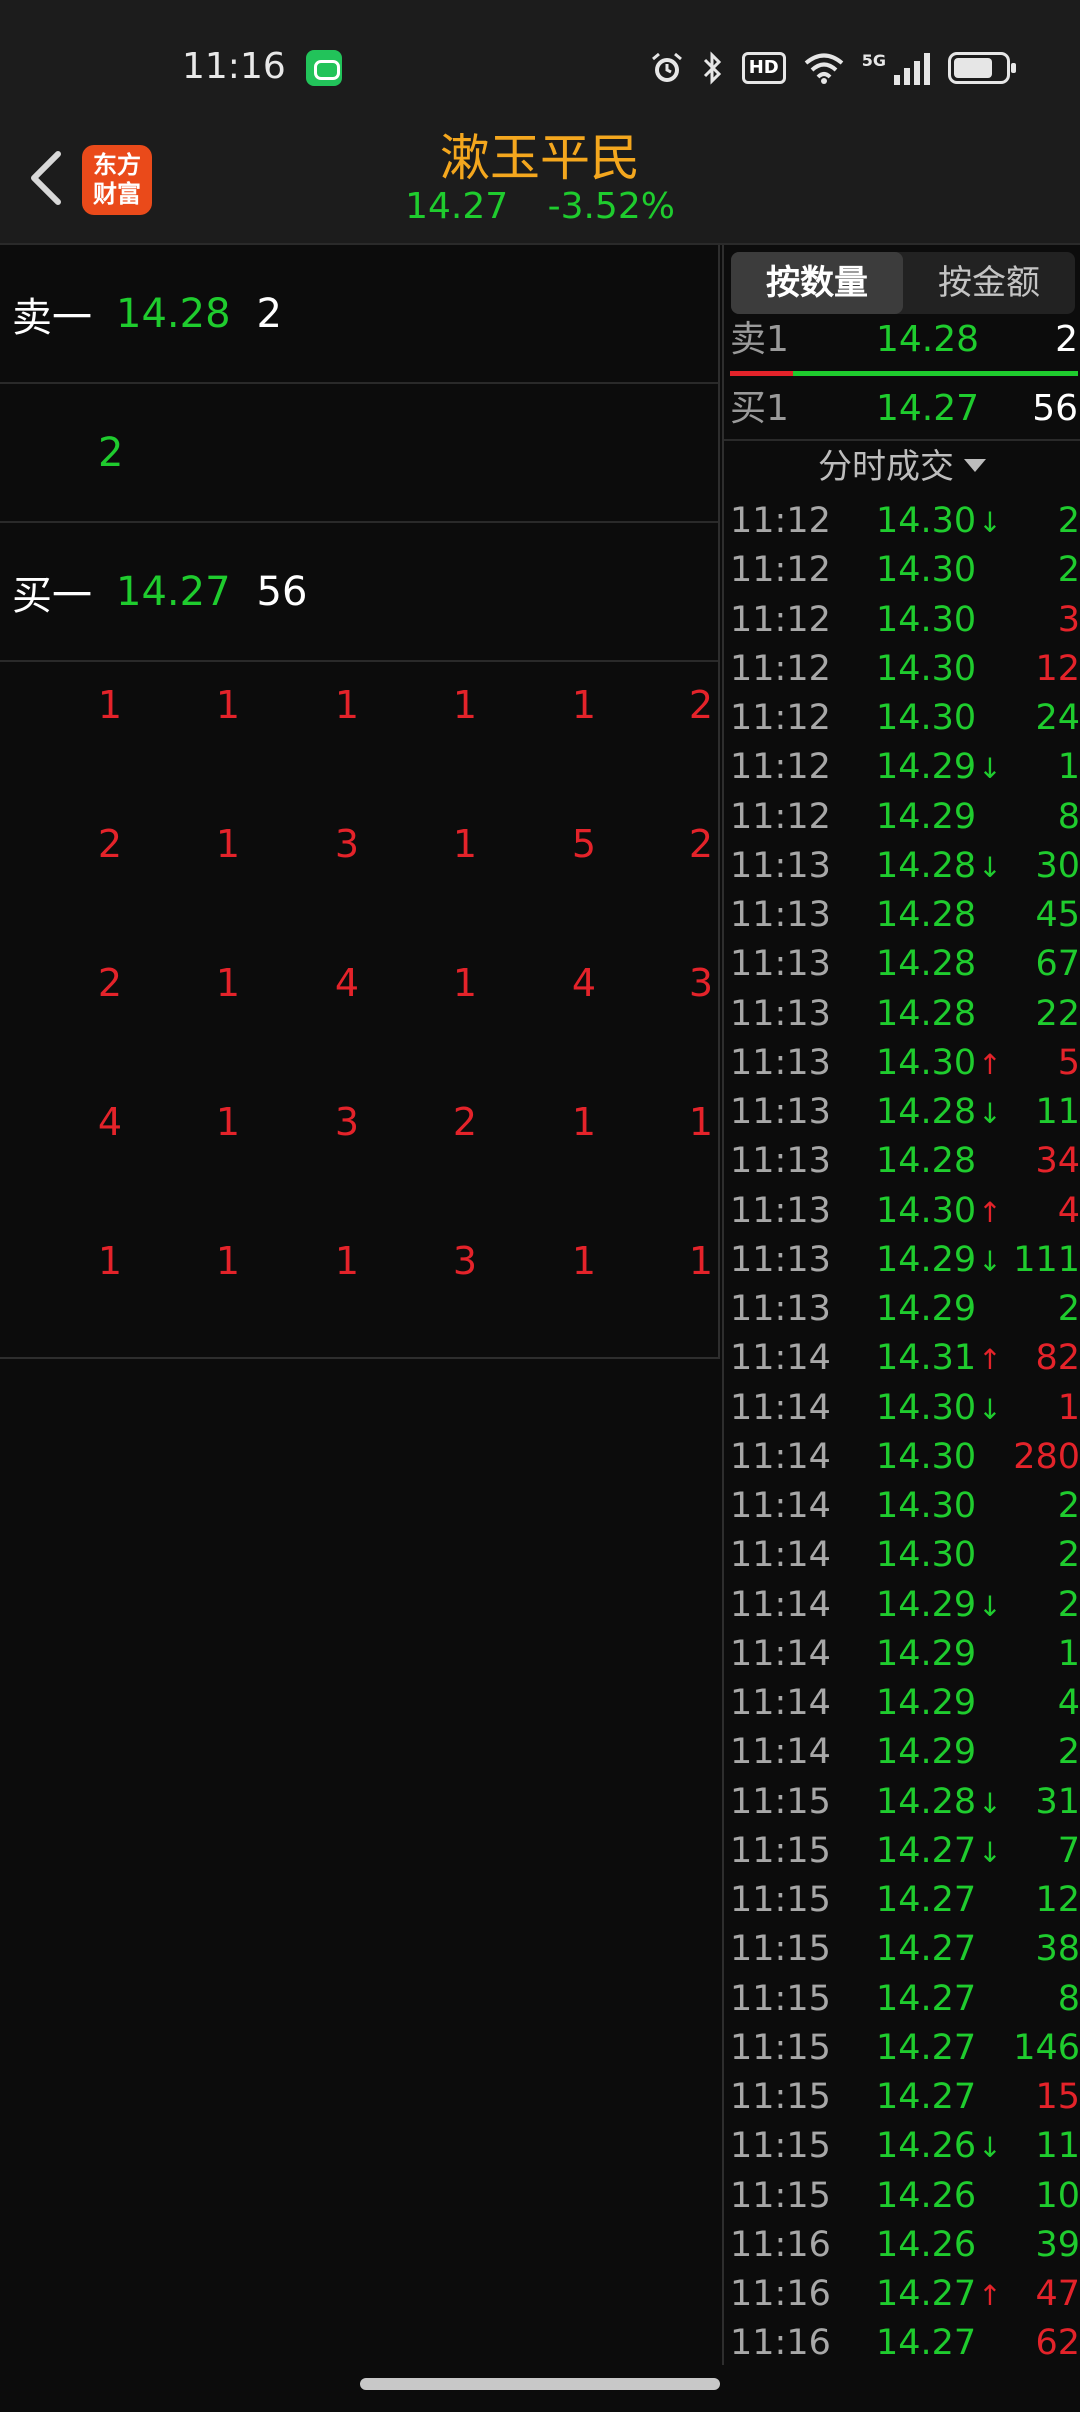 The image size is (1080, 2412). What do you see at coordinates (926, 1703) in the screenshot?
I see `trade-price: 14.29` at bounding box center [926, 1703].